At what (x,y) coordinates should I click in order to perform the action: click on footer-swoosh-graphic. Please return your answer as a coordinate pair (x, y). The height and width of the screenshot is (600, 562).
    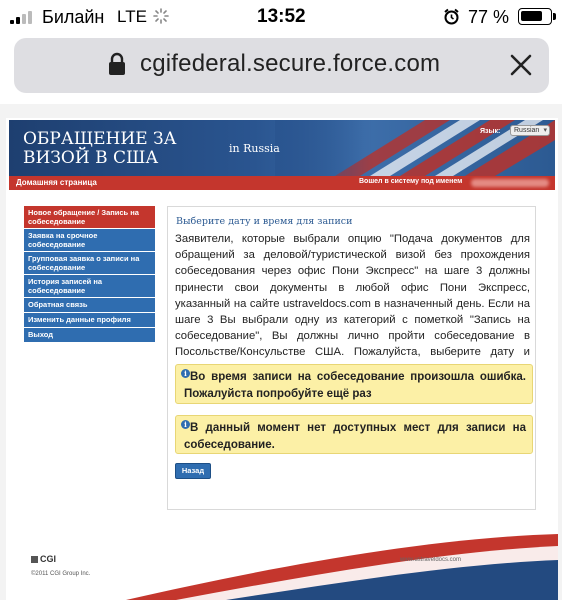
    Looking at the image, I should click on (342, 567).